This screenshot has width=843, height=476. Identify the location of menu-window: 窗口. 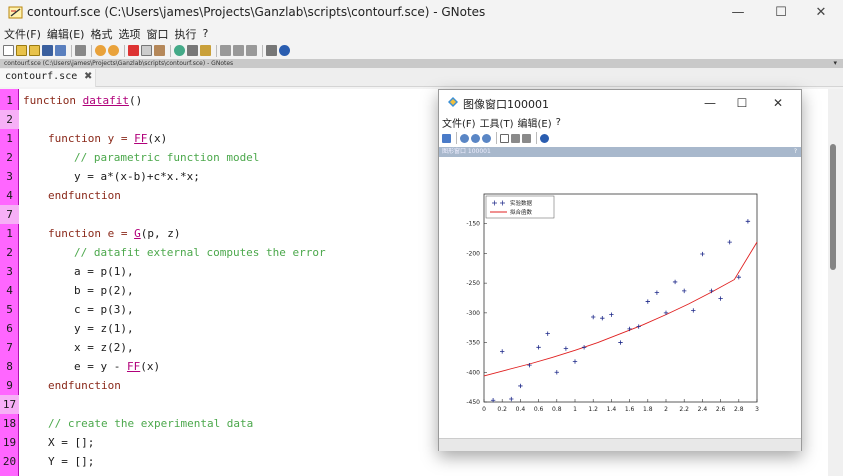
(157, 34).